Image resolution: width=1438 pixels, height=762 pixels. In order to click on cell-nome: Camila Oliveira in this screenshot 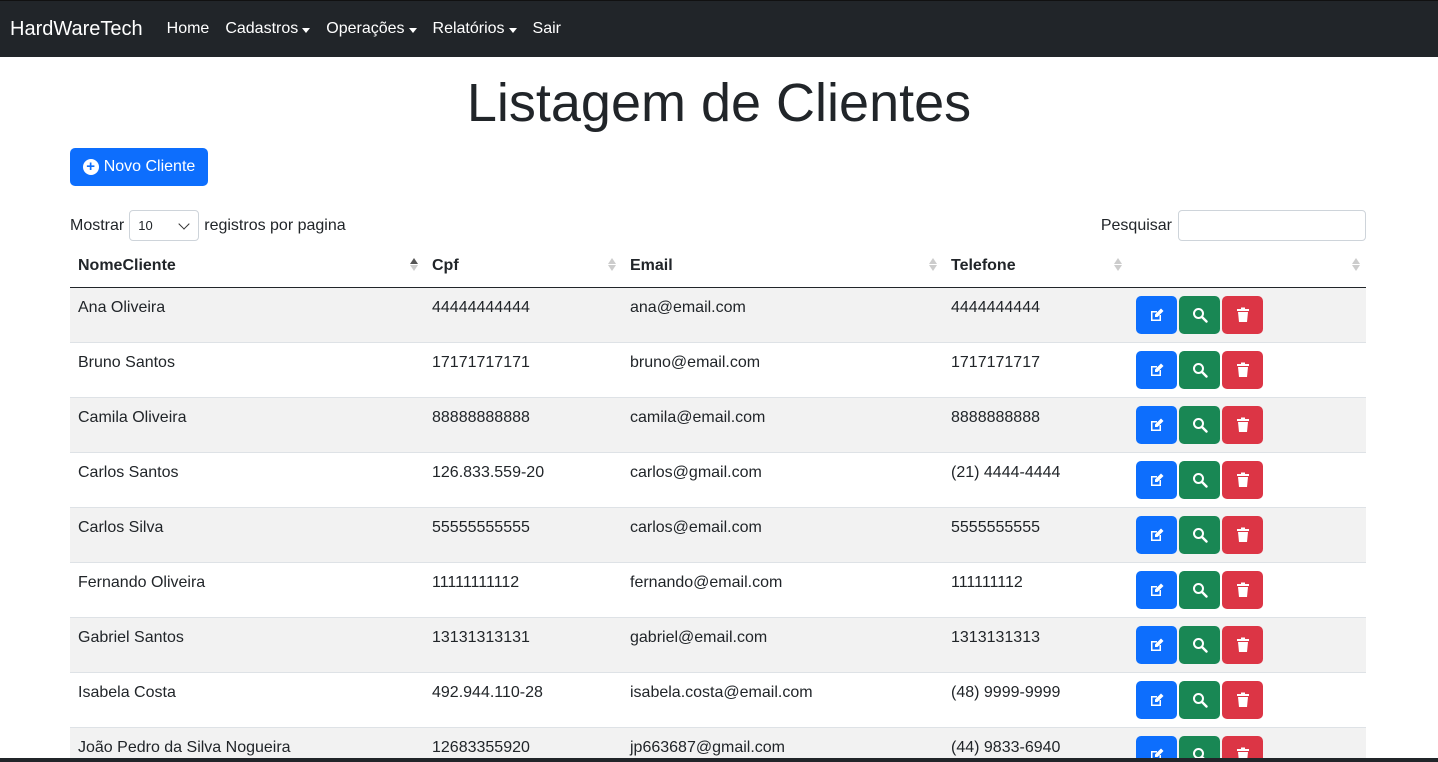, I will do `click(247, 425)`.